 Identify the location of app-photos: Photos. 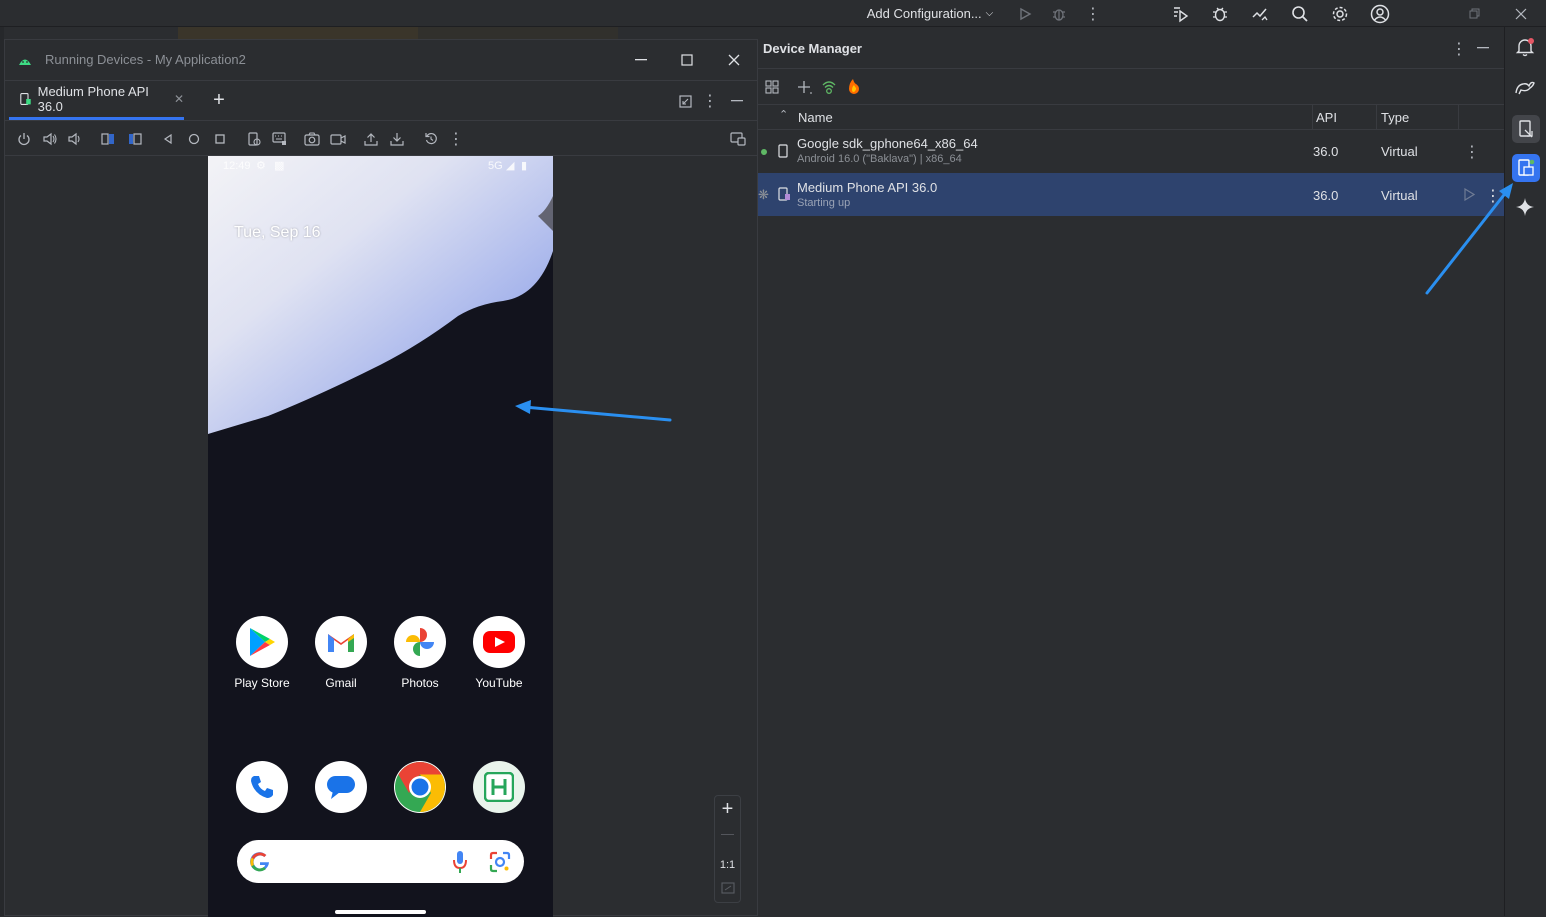
(420, 653).